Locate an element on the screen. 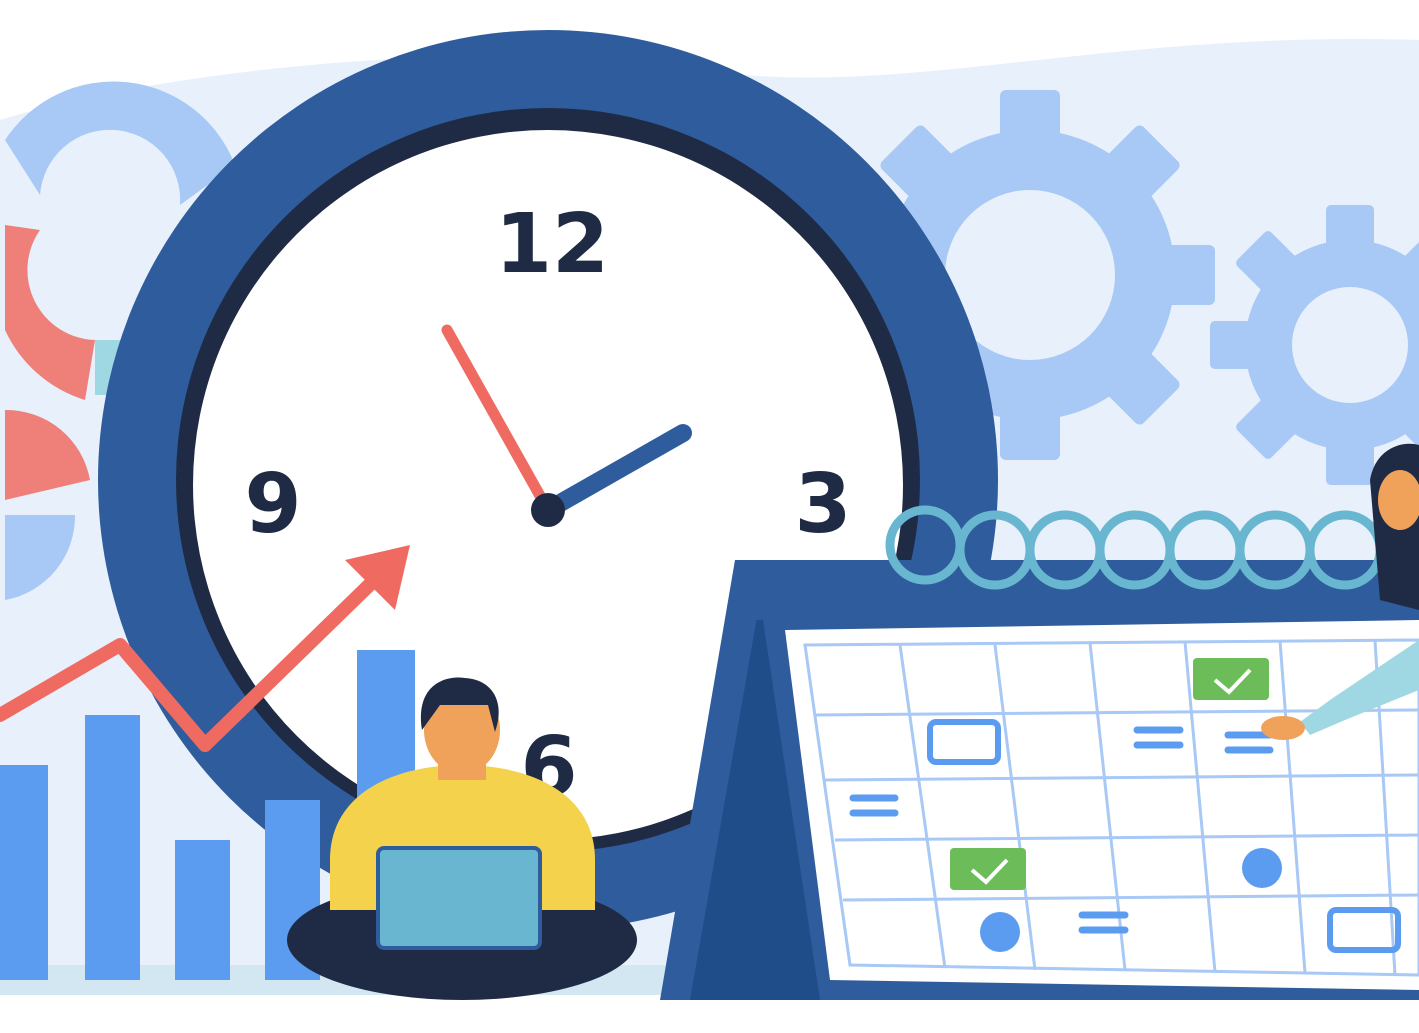  clock-center is located at coordinates (548, 510).